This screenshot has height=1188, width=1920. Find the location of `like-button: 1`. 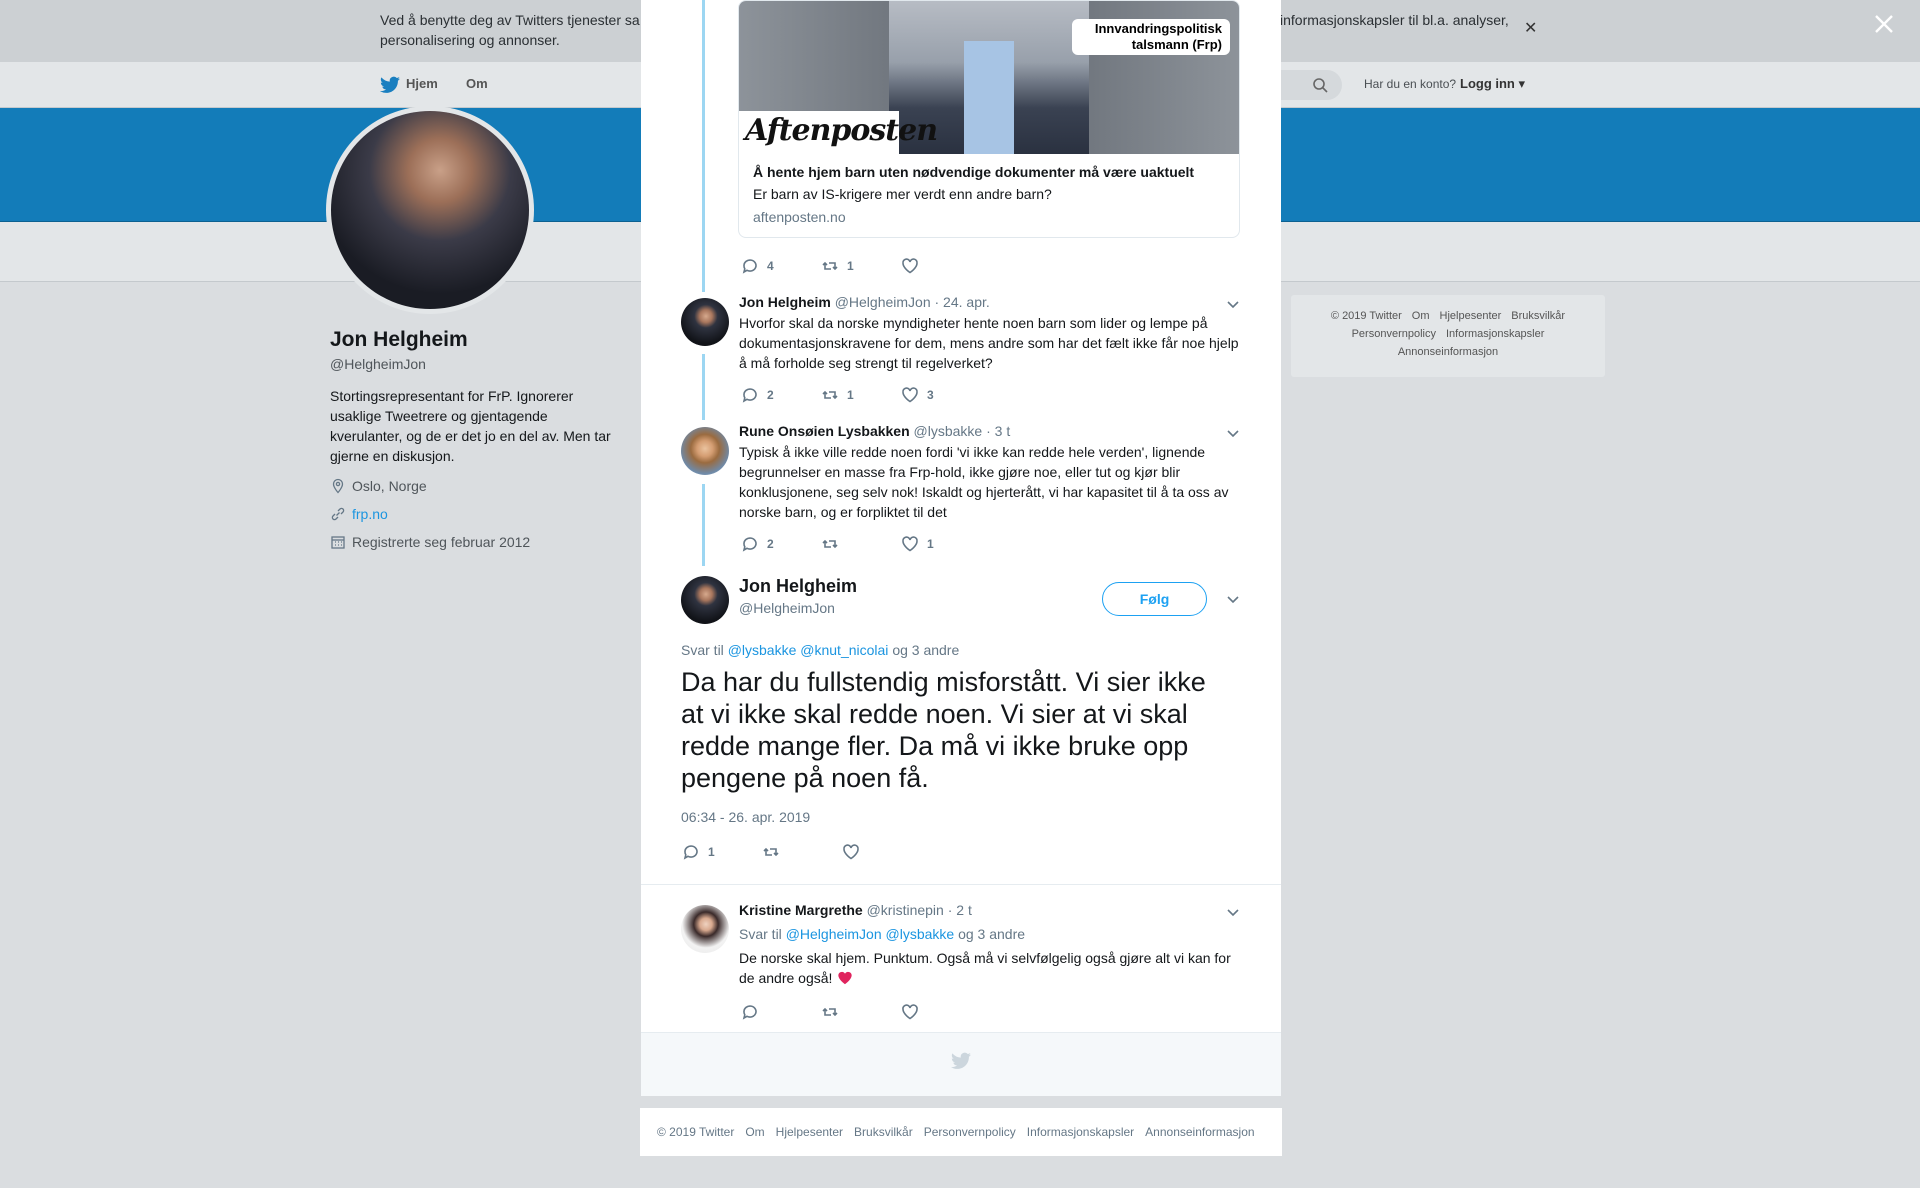

like-button: 1 is located at coordinates (941, 544).